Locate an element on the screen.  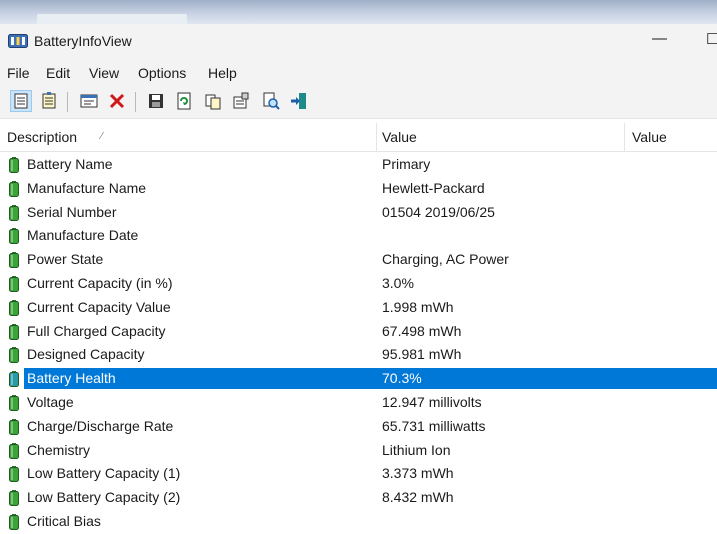
menu-options: Options is located at coordinates (162, 73).